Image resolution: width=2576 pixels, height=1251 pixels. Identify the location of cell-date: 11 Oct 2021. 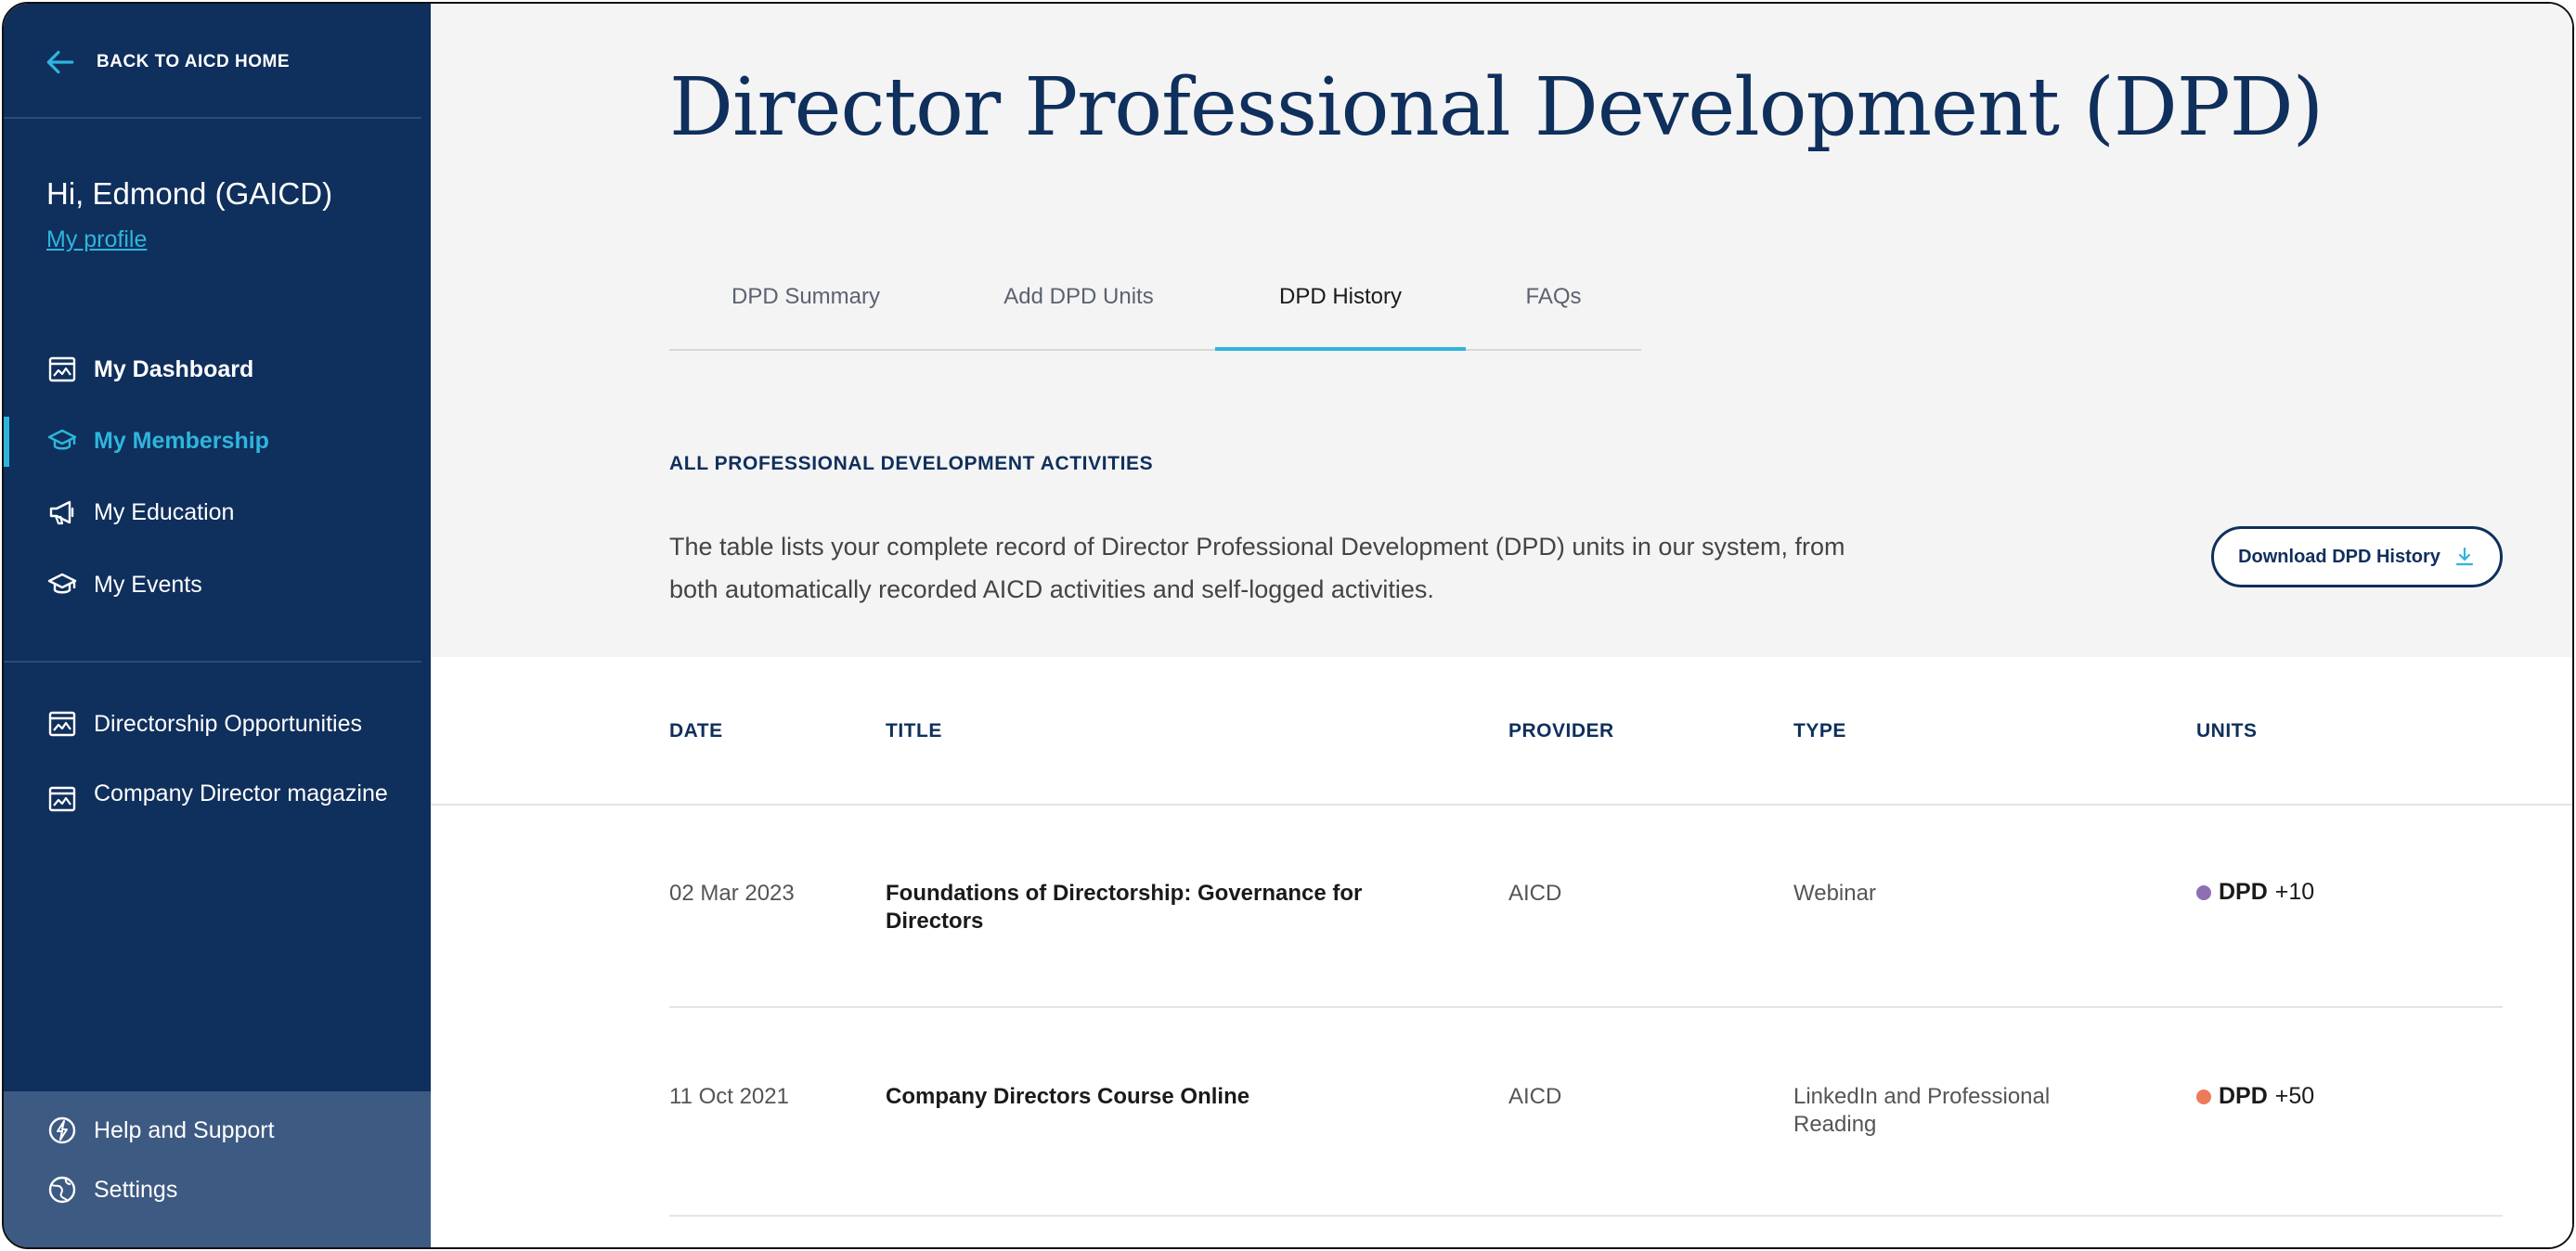
(729, 1097).